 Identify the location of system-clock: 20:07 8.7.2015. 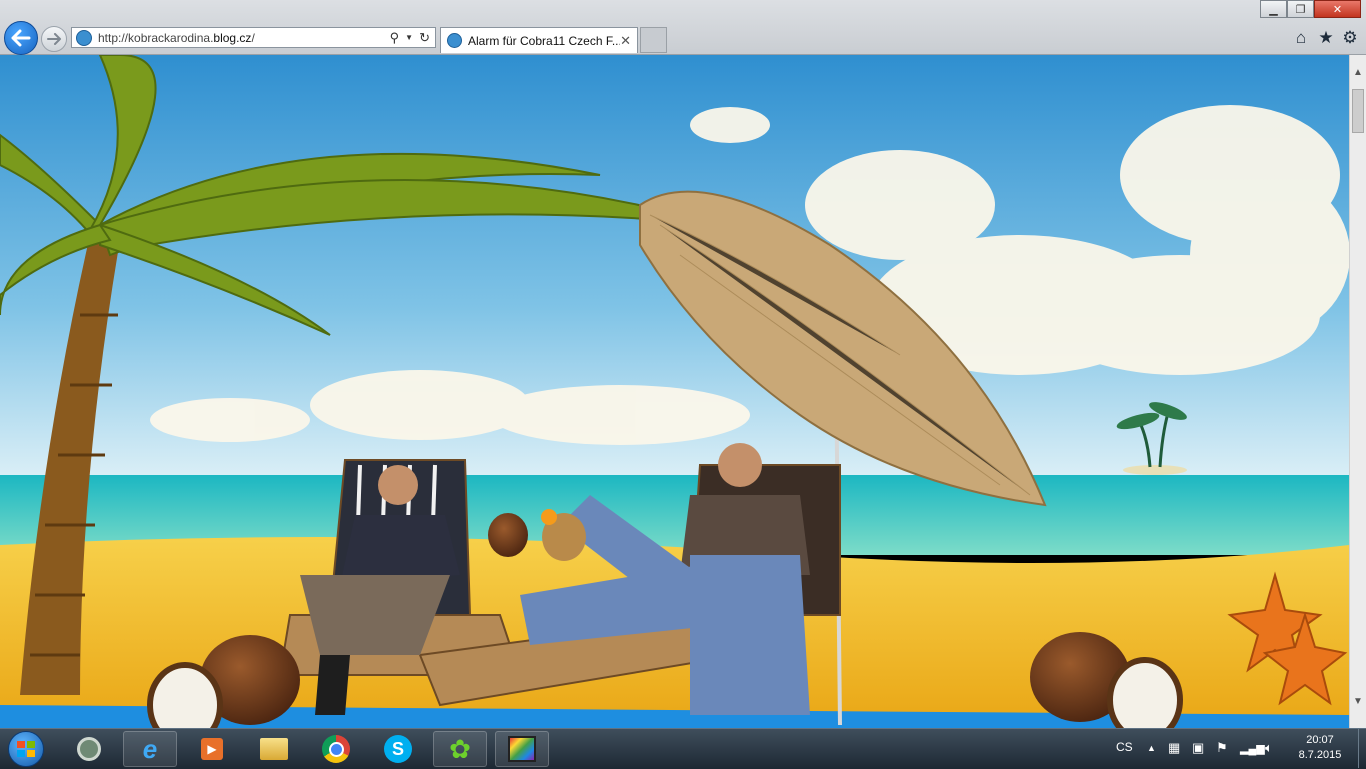
(1320, 748).